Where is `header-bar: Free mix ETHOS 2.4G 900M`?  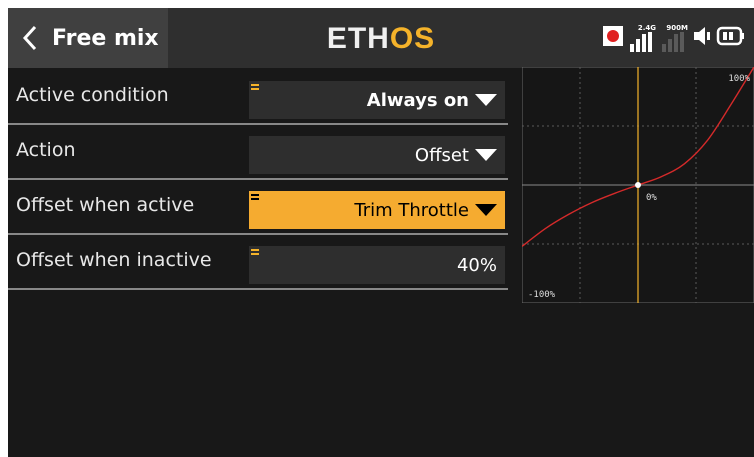 header-bar: Free mix ETHOS 2.4G 900M is located at coordinates (381, 38).